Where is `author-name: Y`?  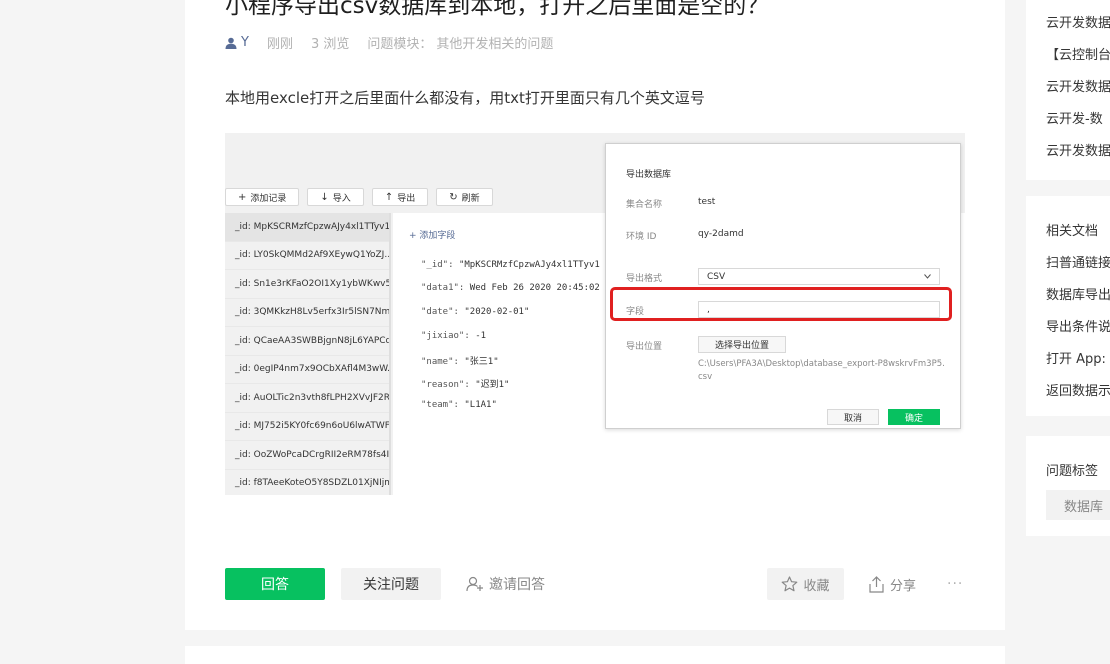
author-name: Y is located at coordinates (245, 42).